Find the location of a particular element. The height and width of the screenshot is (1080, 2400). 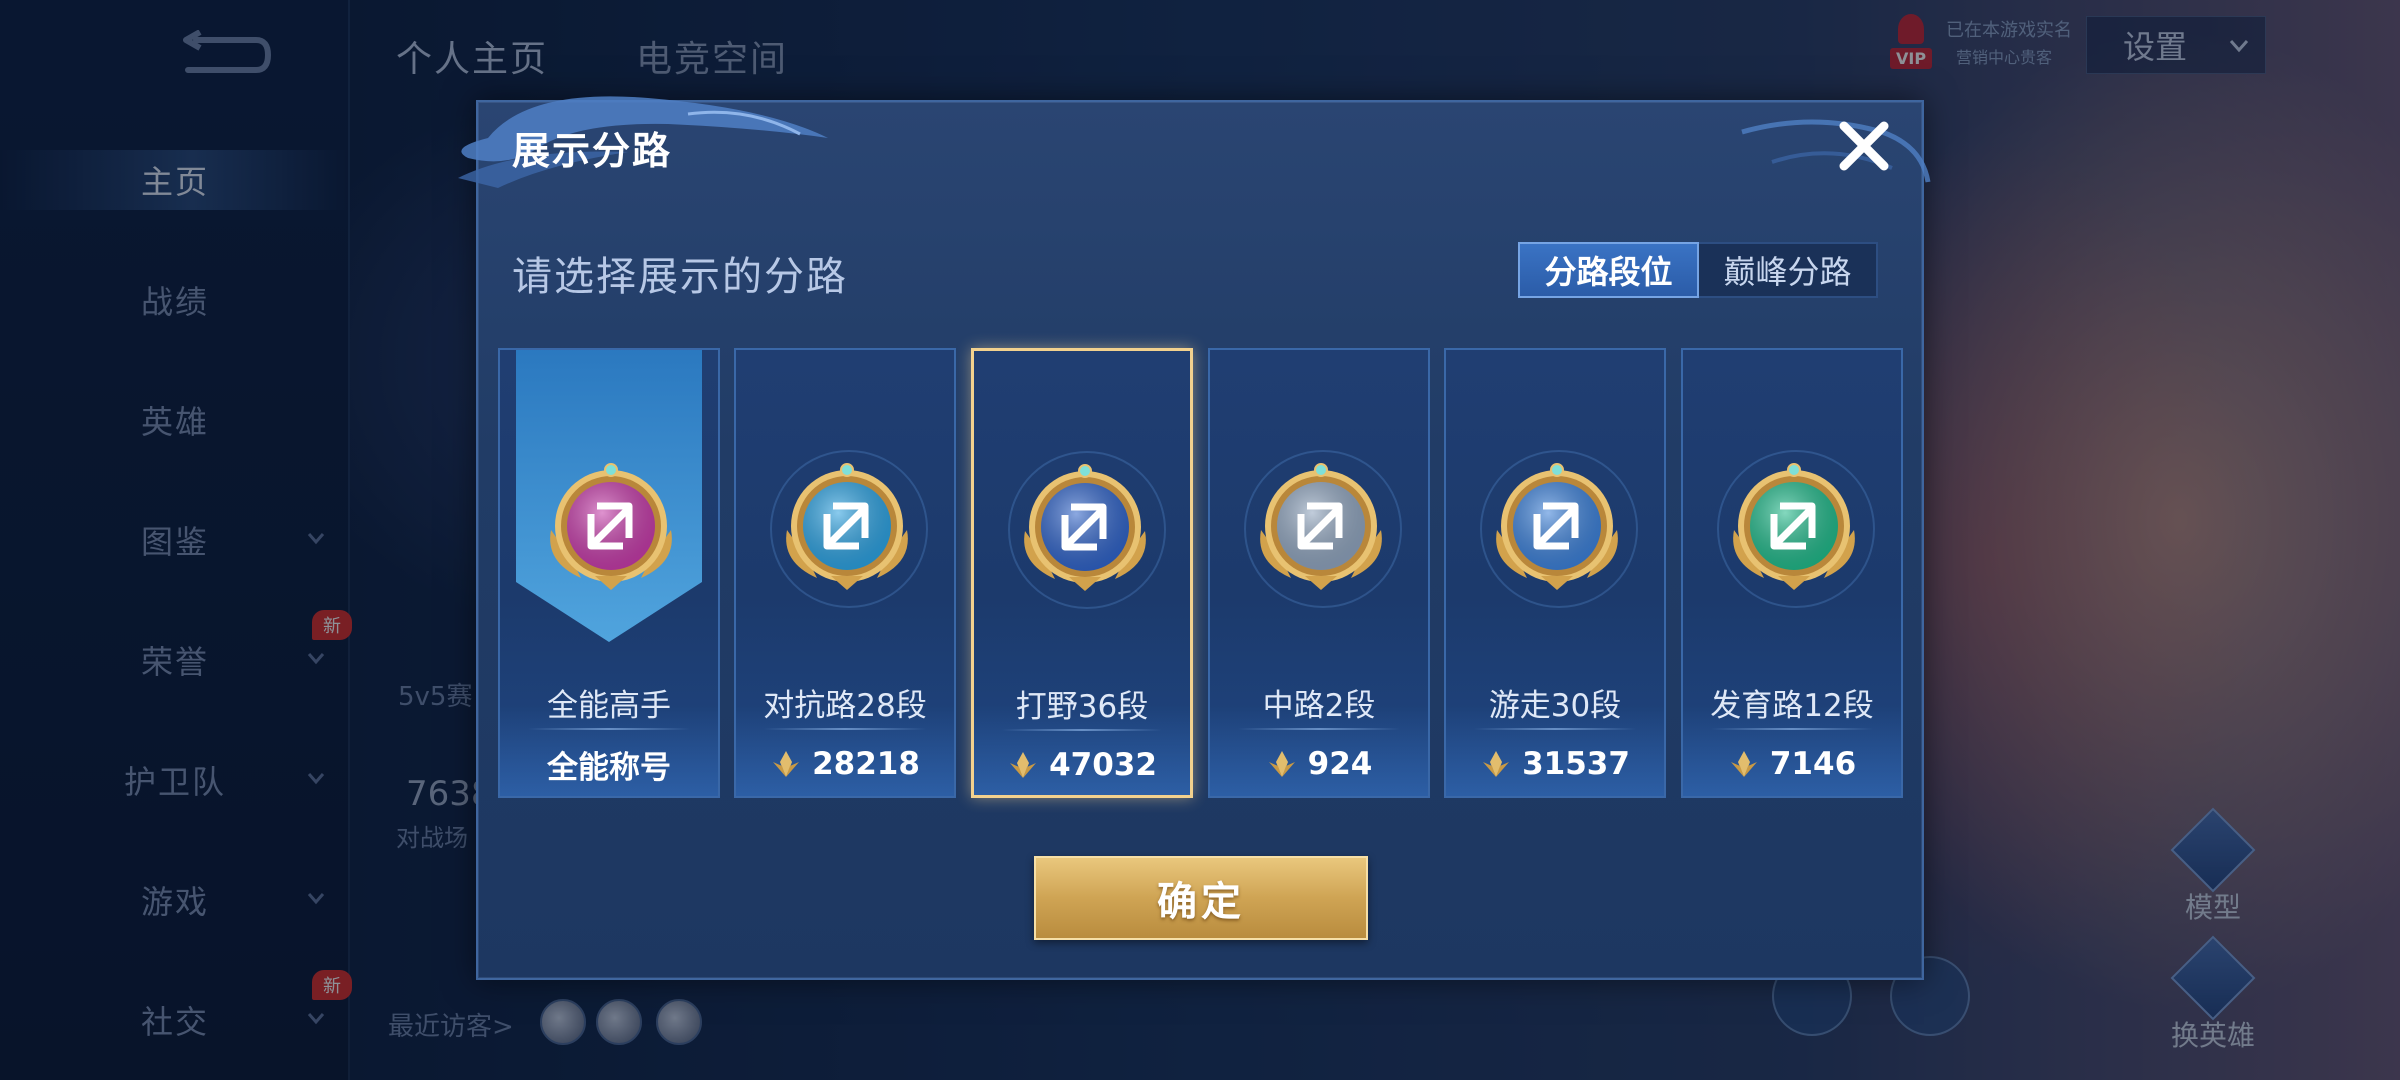

clash-lane-emblem-icon is located at coordinates (847, 526).